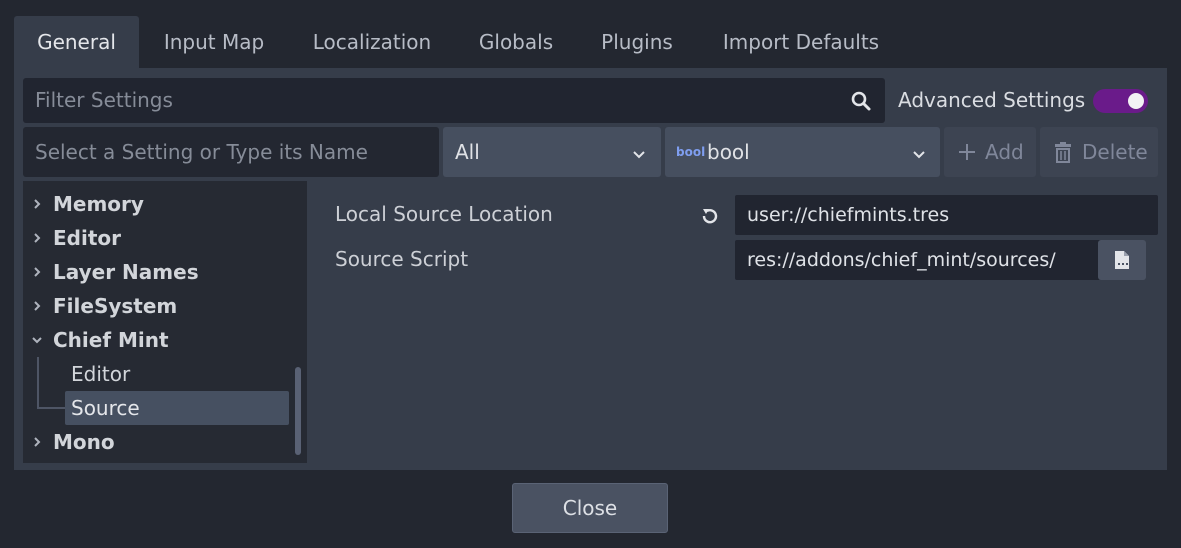 This screenshot has height=548, width=1181. Describe the element at coordinates (402, 259) in the screenshot. I see `property-label-source-script: Source Script` at that location.